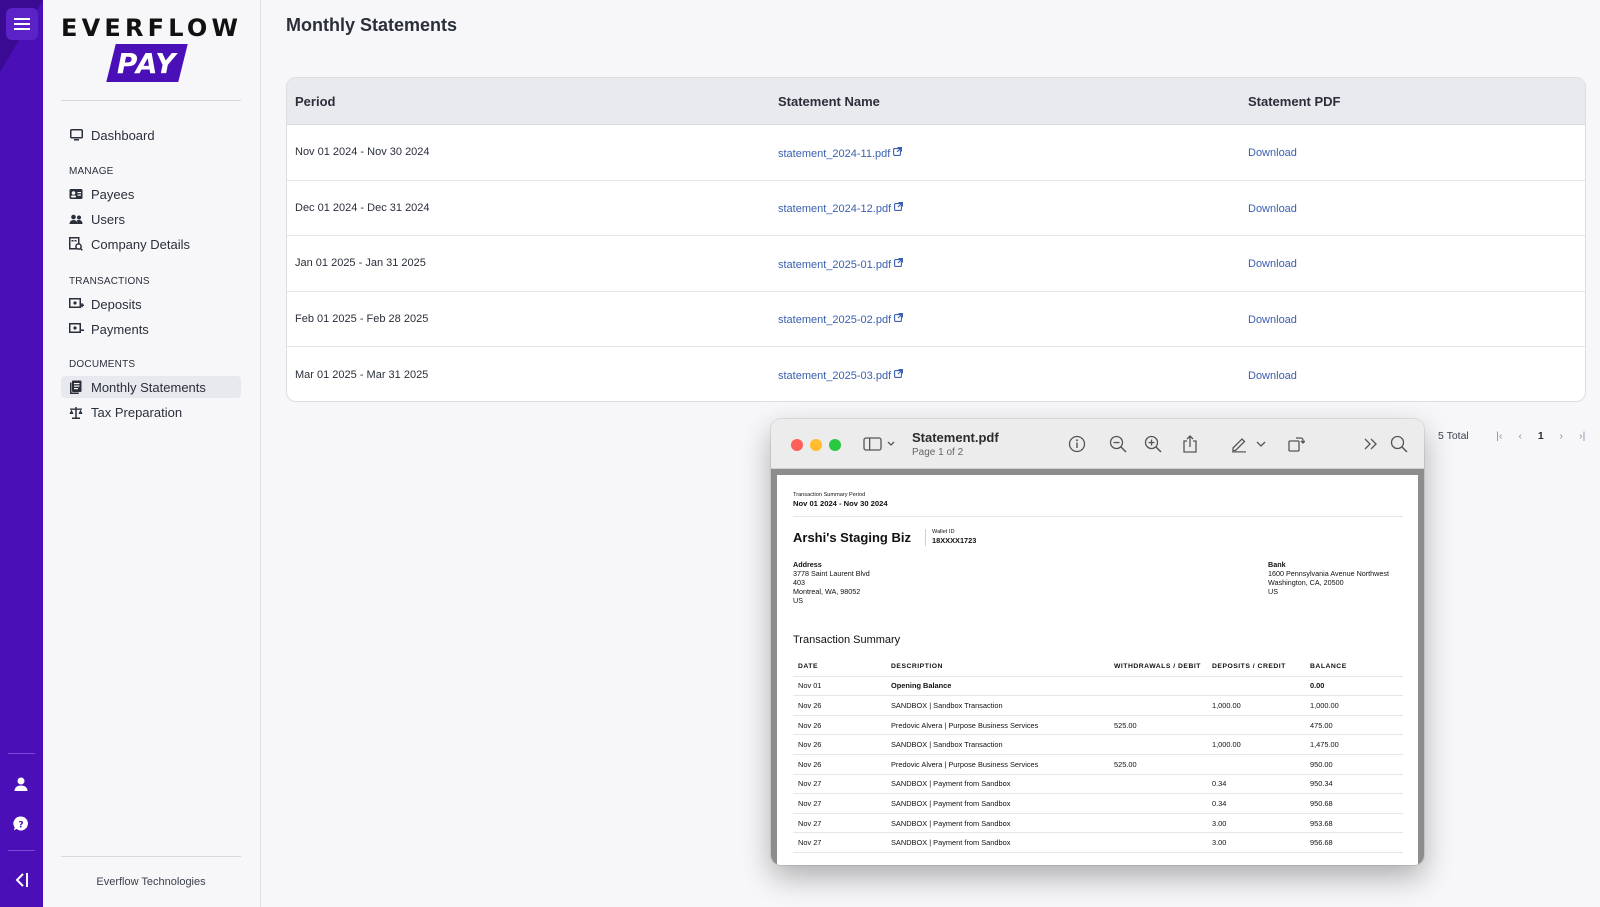  I want to click on company-footer: Everflow Technologies, so click(151, 882).